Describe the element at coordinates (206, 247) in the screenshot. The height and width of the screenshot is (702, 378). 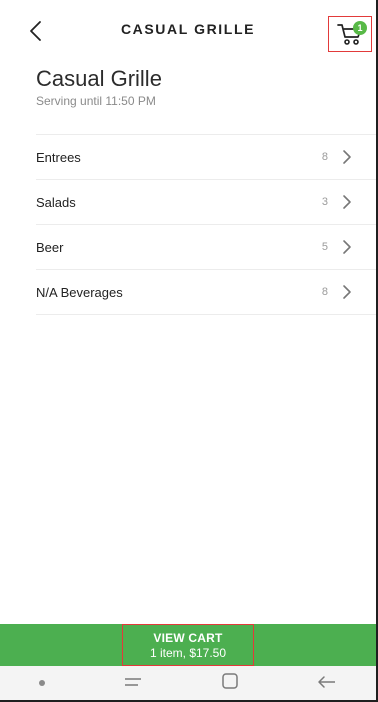
I see `category-row-beer: Beer 5` at that location.